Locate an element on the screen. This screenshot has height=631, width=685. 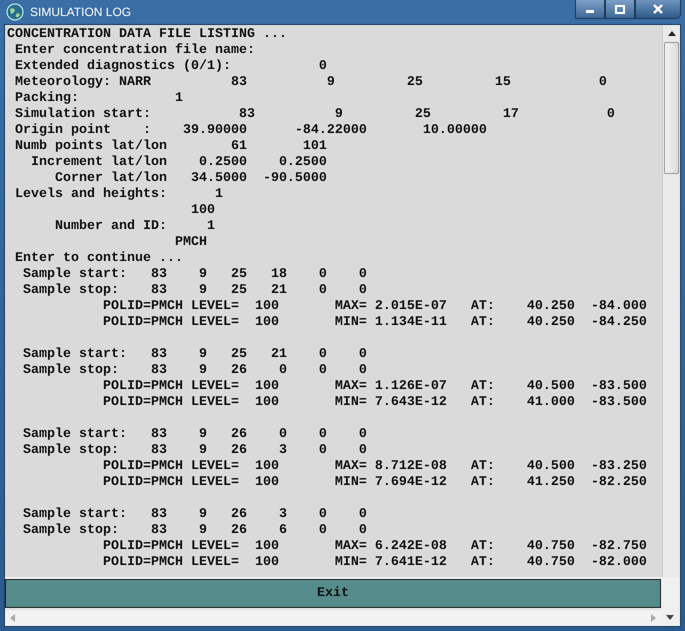
scrollbar-thumb is located at coordinates (671, 108).